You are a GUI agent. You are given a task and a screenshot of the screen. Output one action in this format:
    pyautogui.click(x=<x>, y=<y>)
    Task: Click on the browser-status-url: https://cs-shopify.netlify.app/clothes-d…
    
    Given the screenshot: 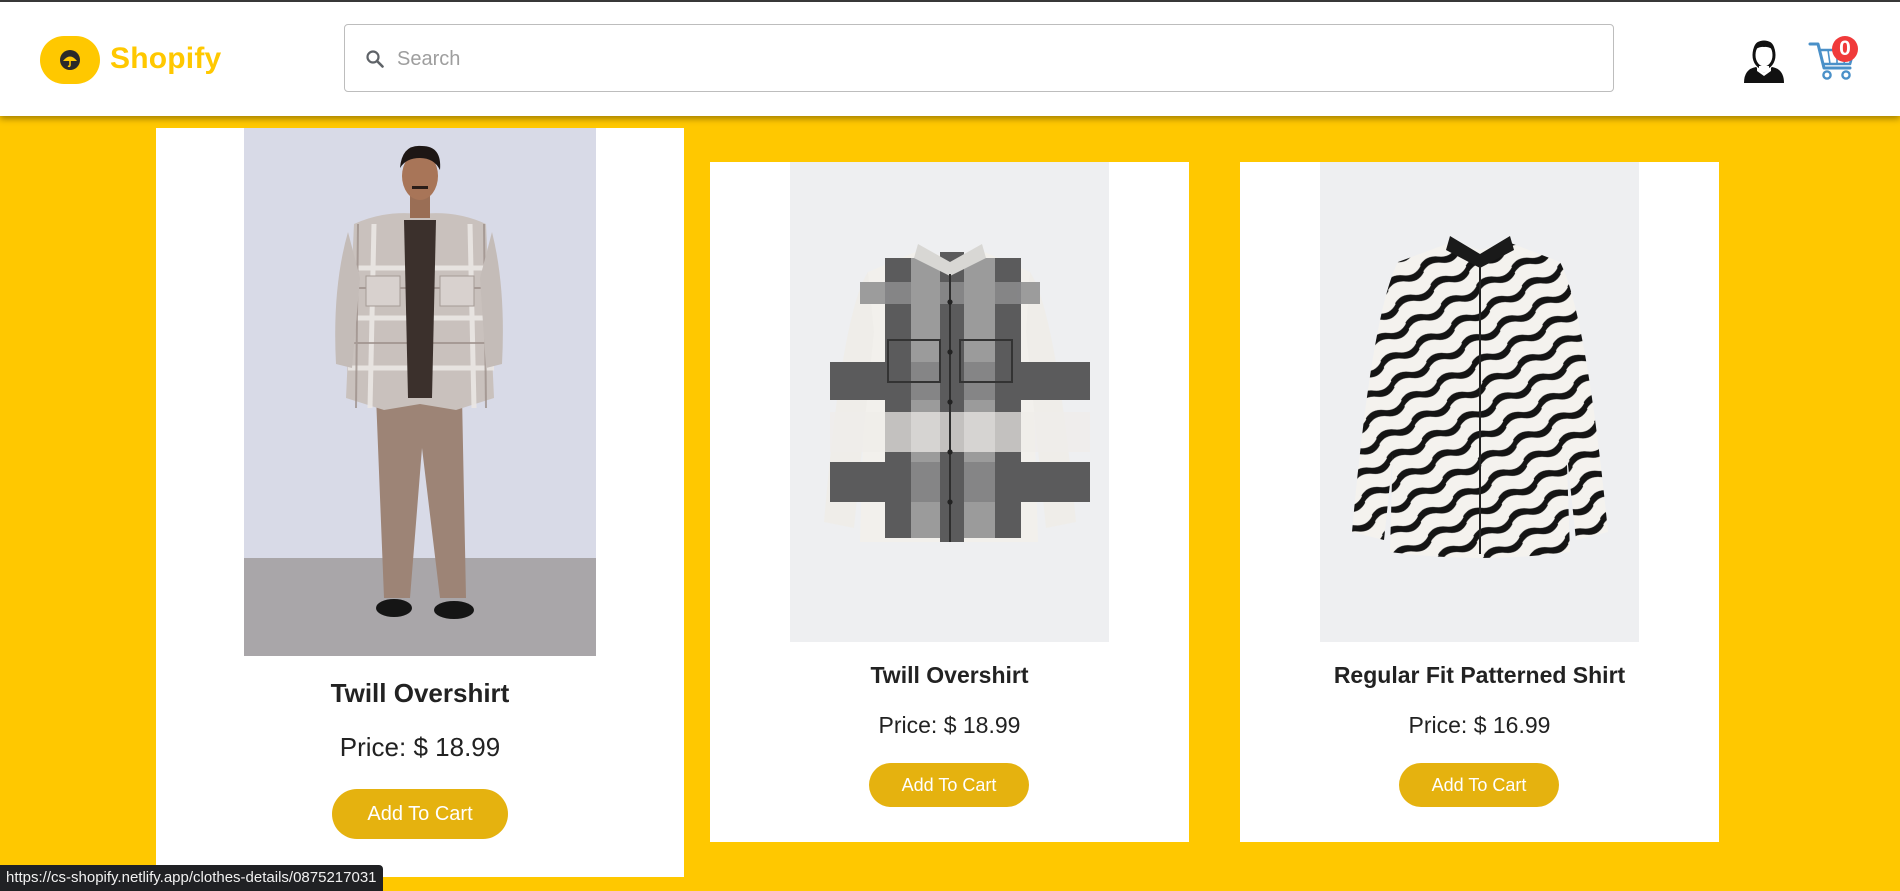 What is the action you would take?
    pyautogui.click(x=191, y=878)
    